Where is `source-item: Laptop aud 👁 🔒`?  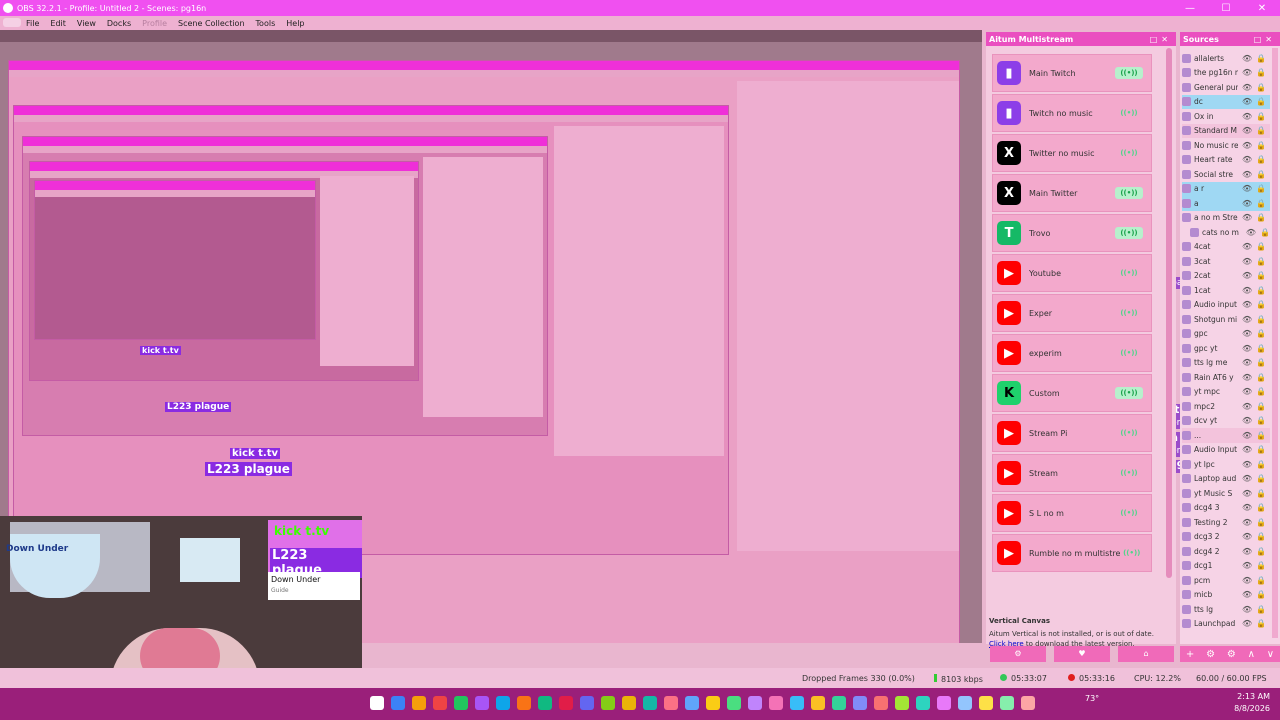
source-item: Laptop aud 👁 🔒 is located at coordinates (1226, 479).